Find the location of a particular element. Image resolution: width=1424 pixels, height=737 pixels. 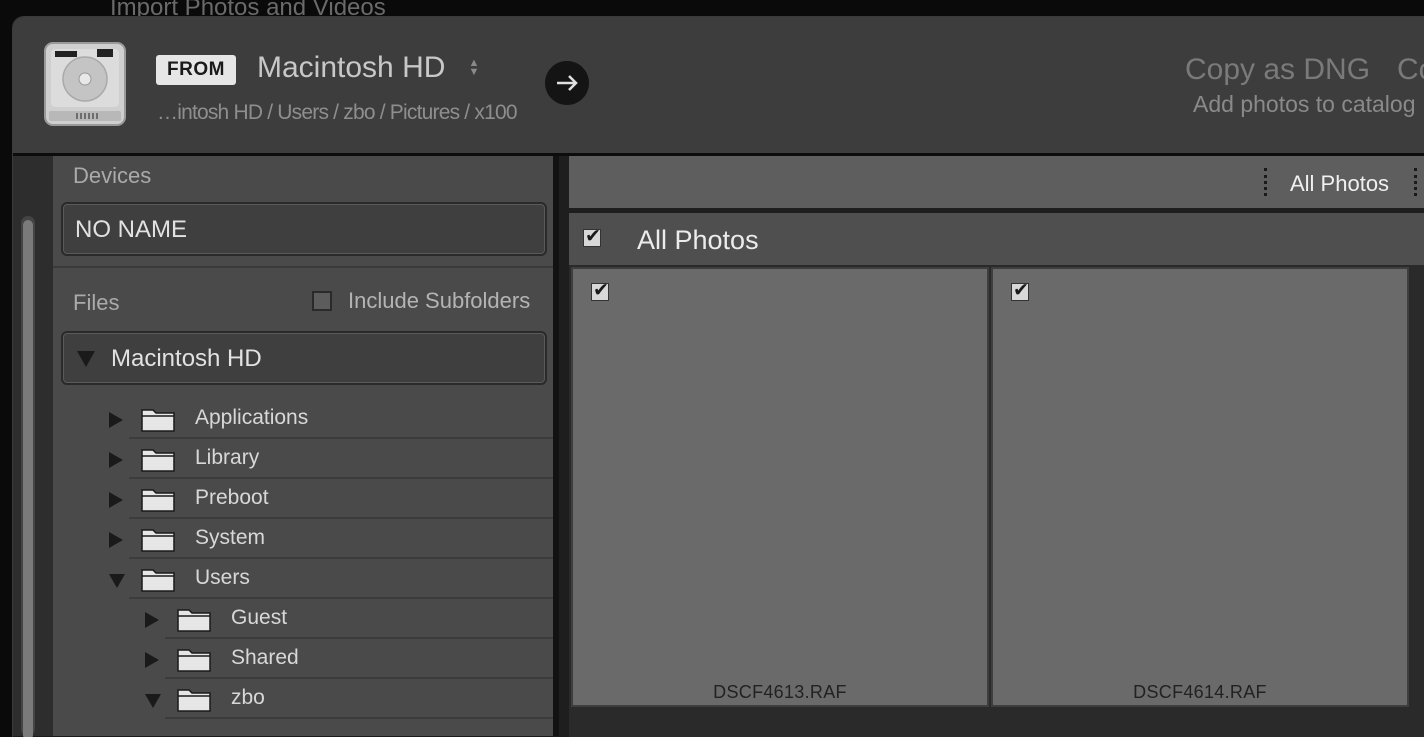

view-filter-all-photos: All Photos is located at coordinates (1339, 184).